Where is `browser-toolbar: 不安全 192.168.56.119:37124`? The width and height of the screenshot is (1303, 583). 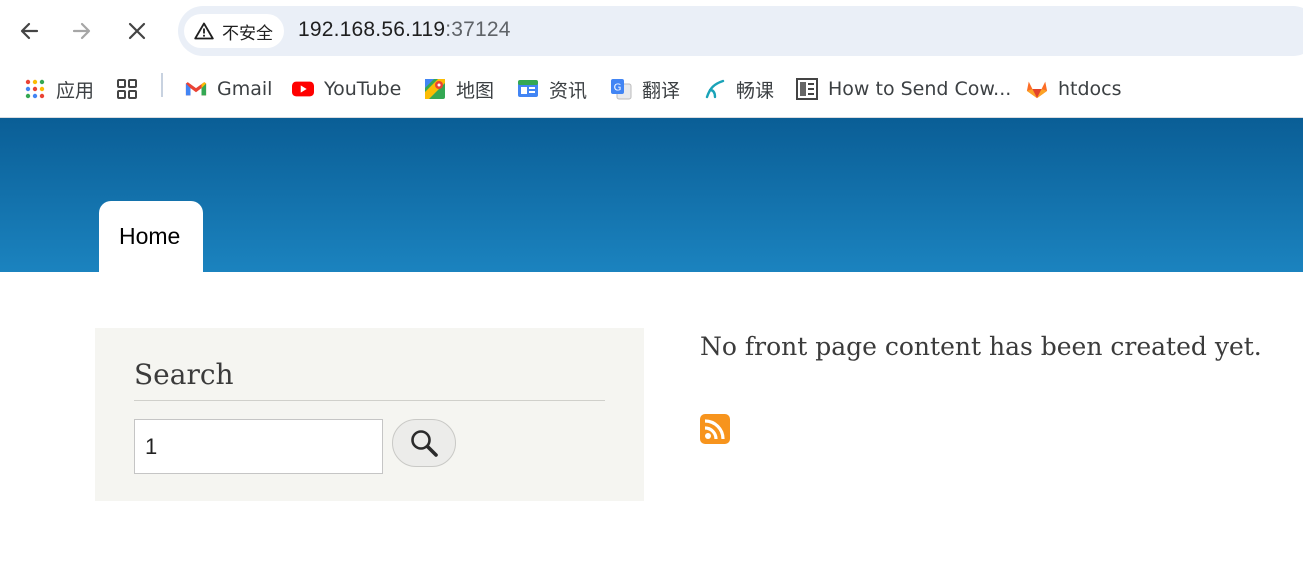
browser-toolbar: 不安全 192.168.56.119:37124 is located at coordinates (651, 31).